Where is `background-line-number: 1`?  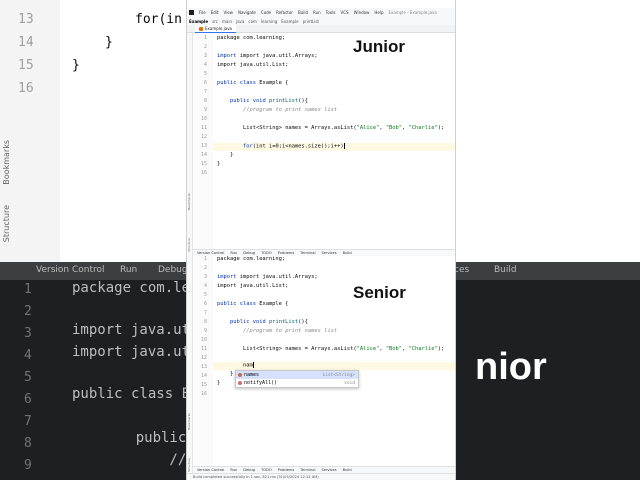 background-line-number: 1 is located at coordinates (28, 289).